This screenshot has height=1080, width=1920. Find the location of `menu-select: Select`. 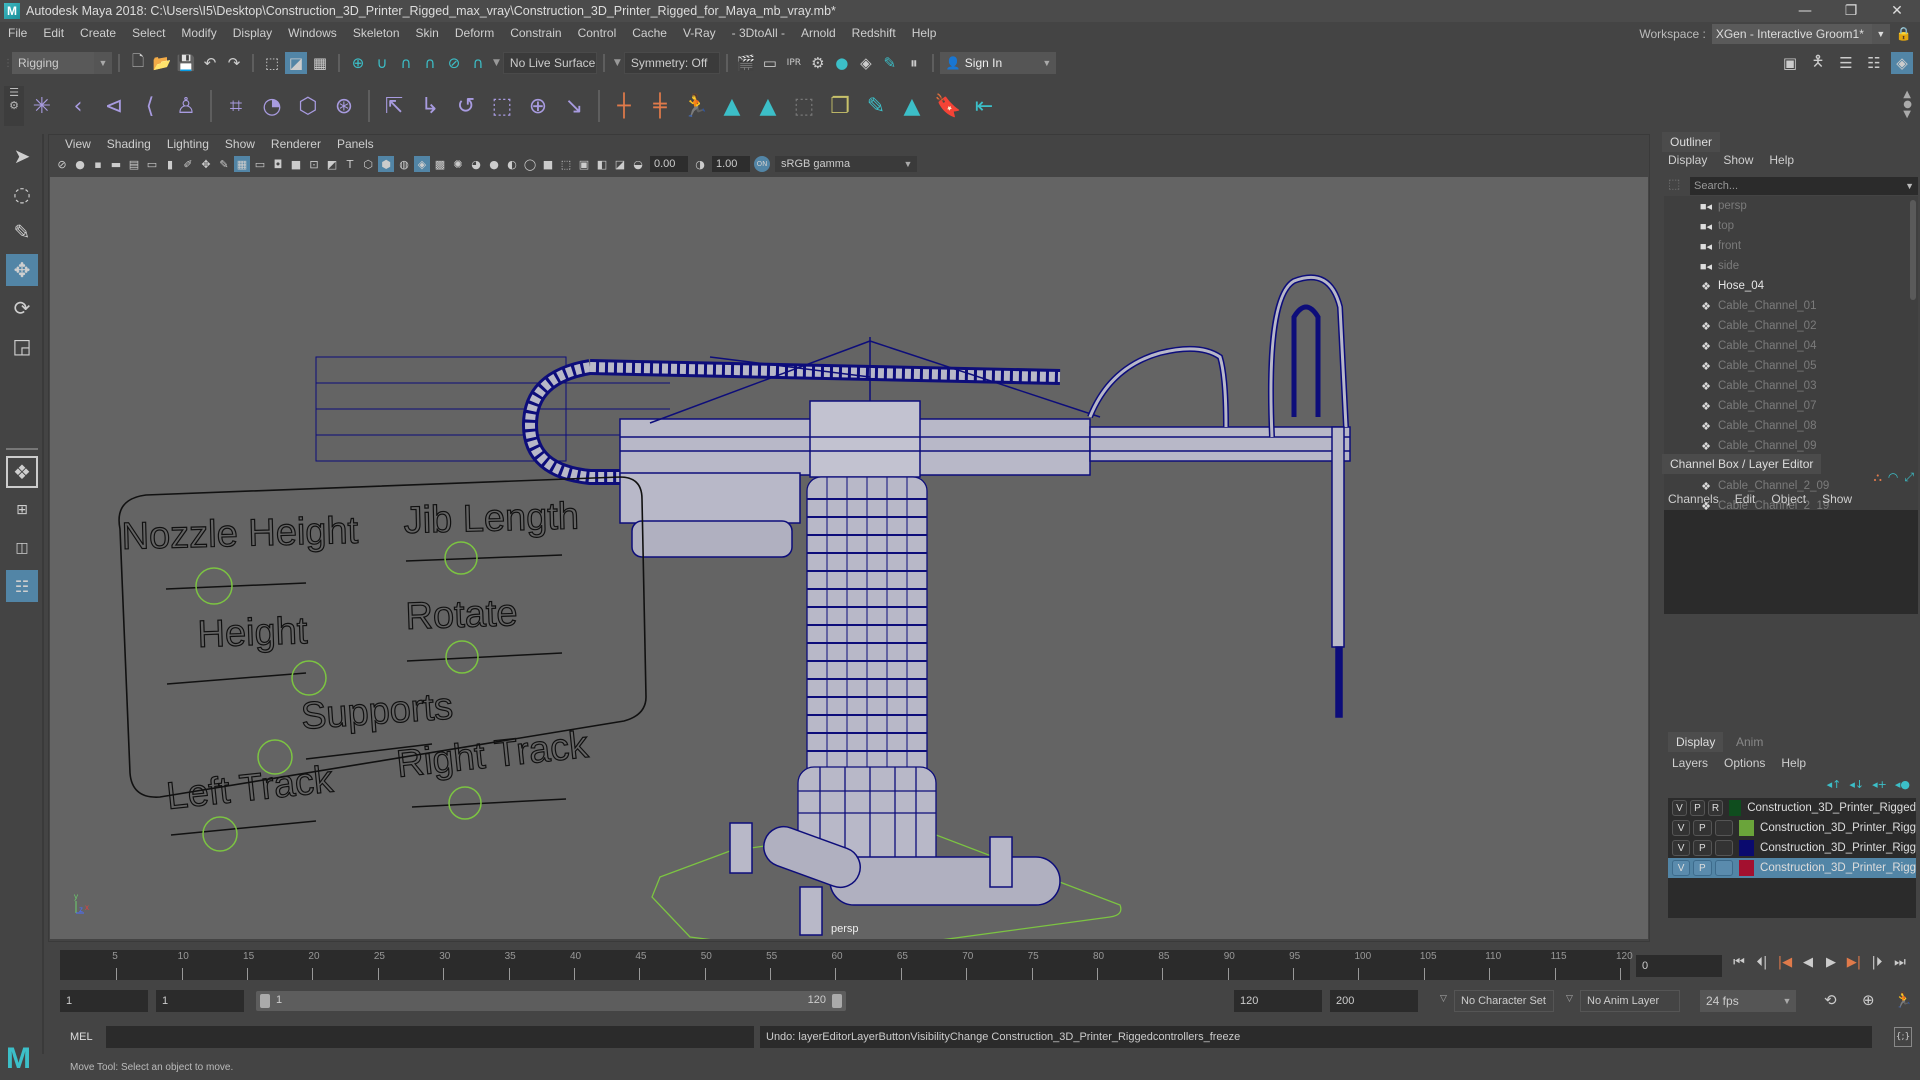

menu-select: Select is located at coordinates (148, 33).